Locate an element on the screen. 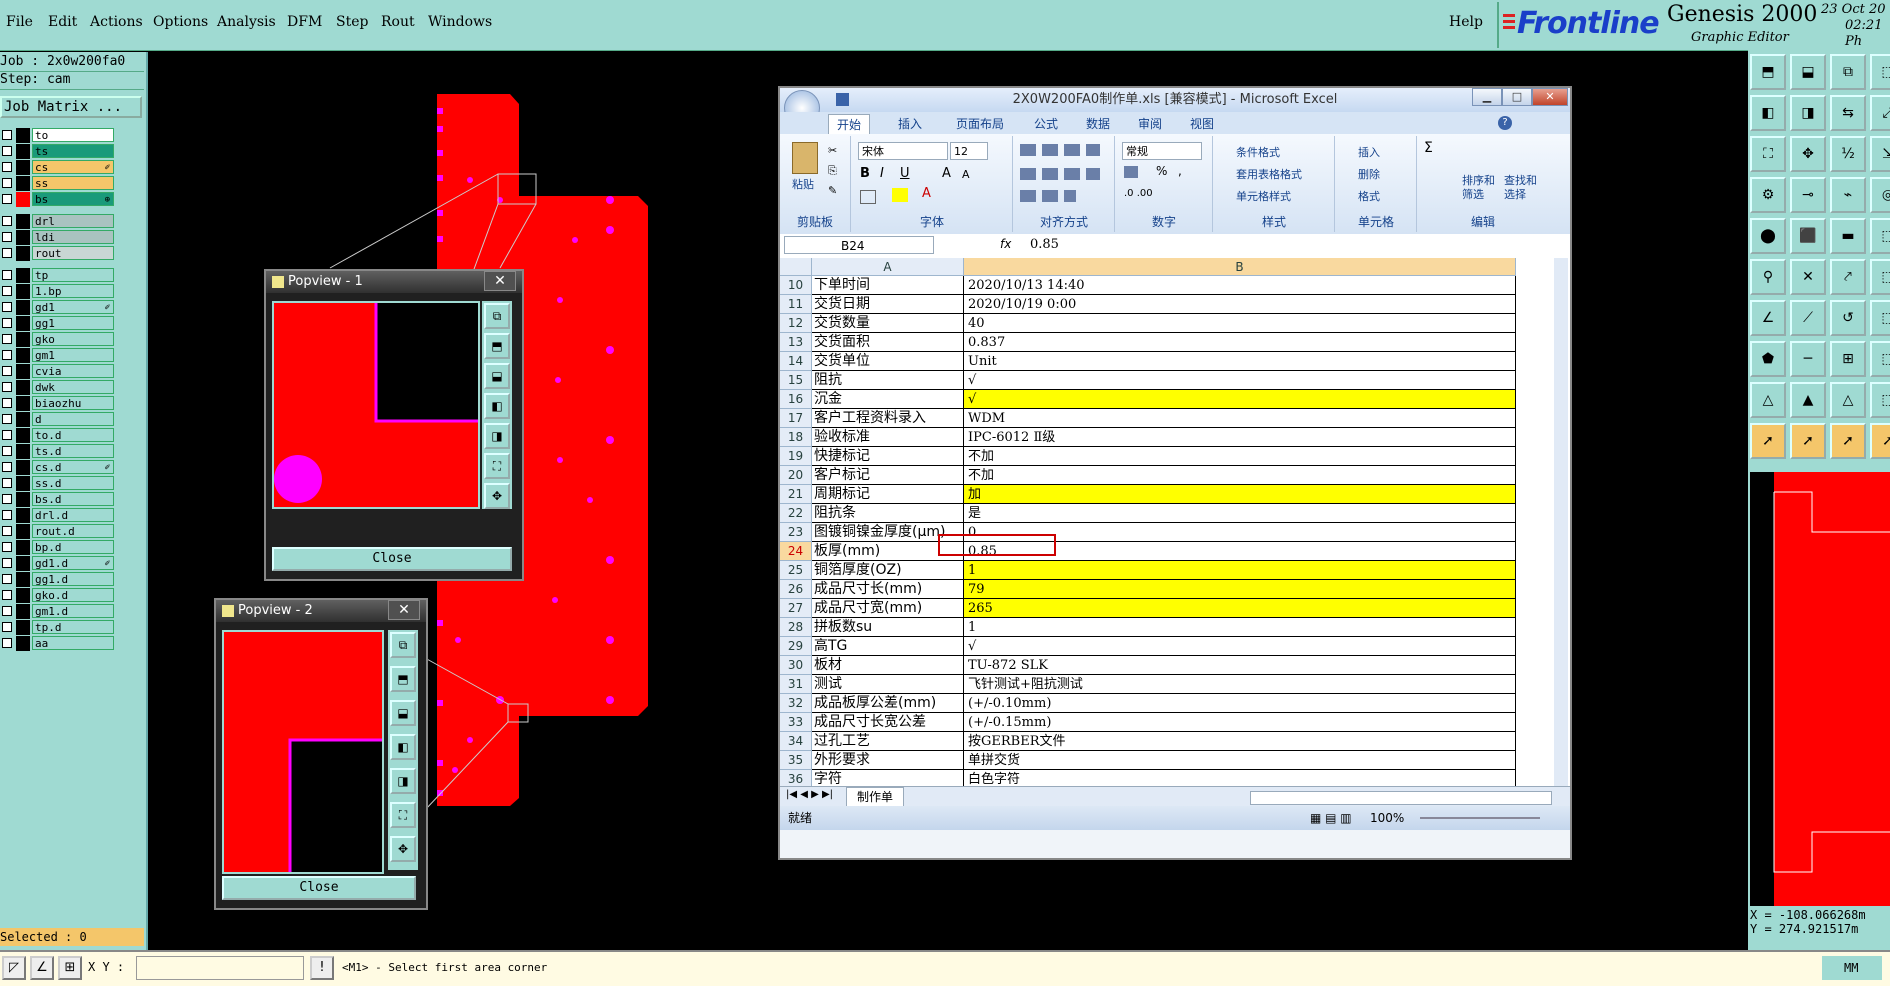 This screenshot has height=986, width=1890. menu-analysis: Analysis is located at coordinates (246, 22).